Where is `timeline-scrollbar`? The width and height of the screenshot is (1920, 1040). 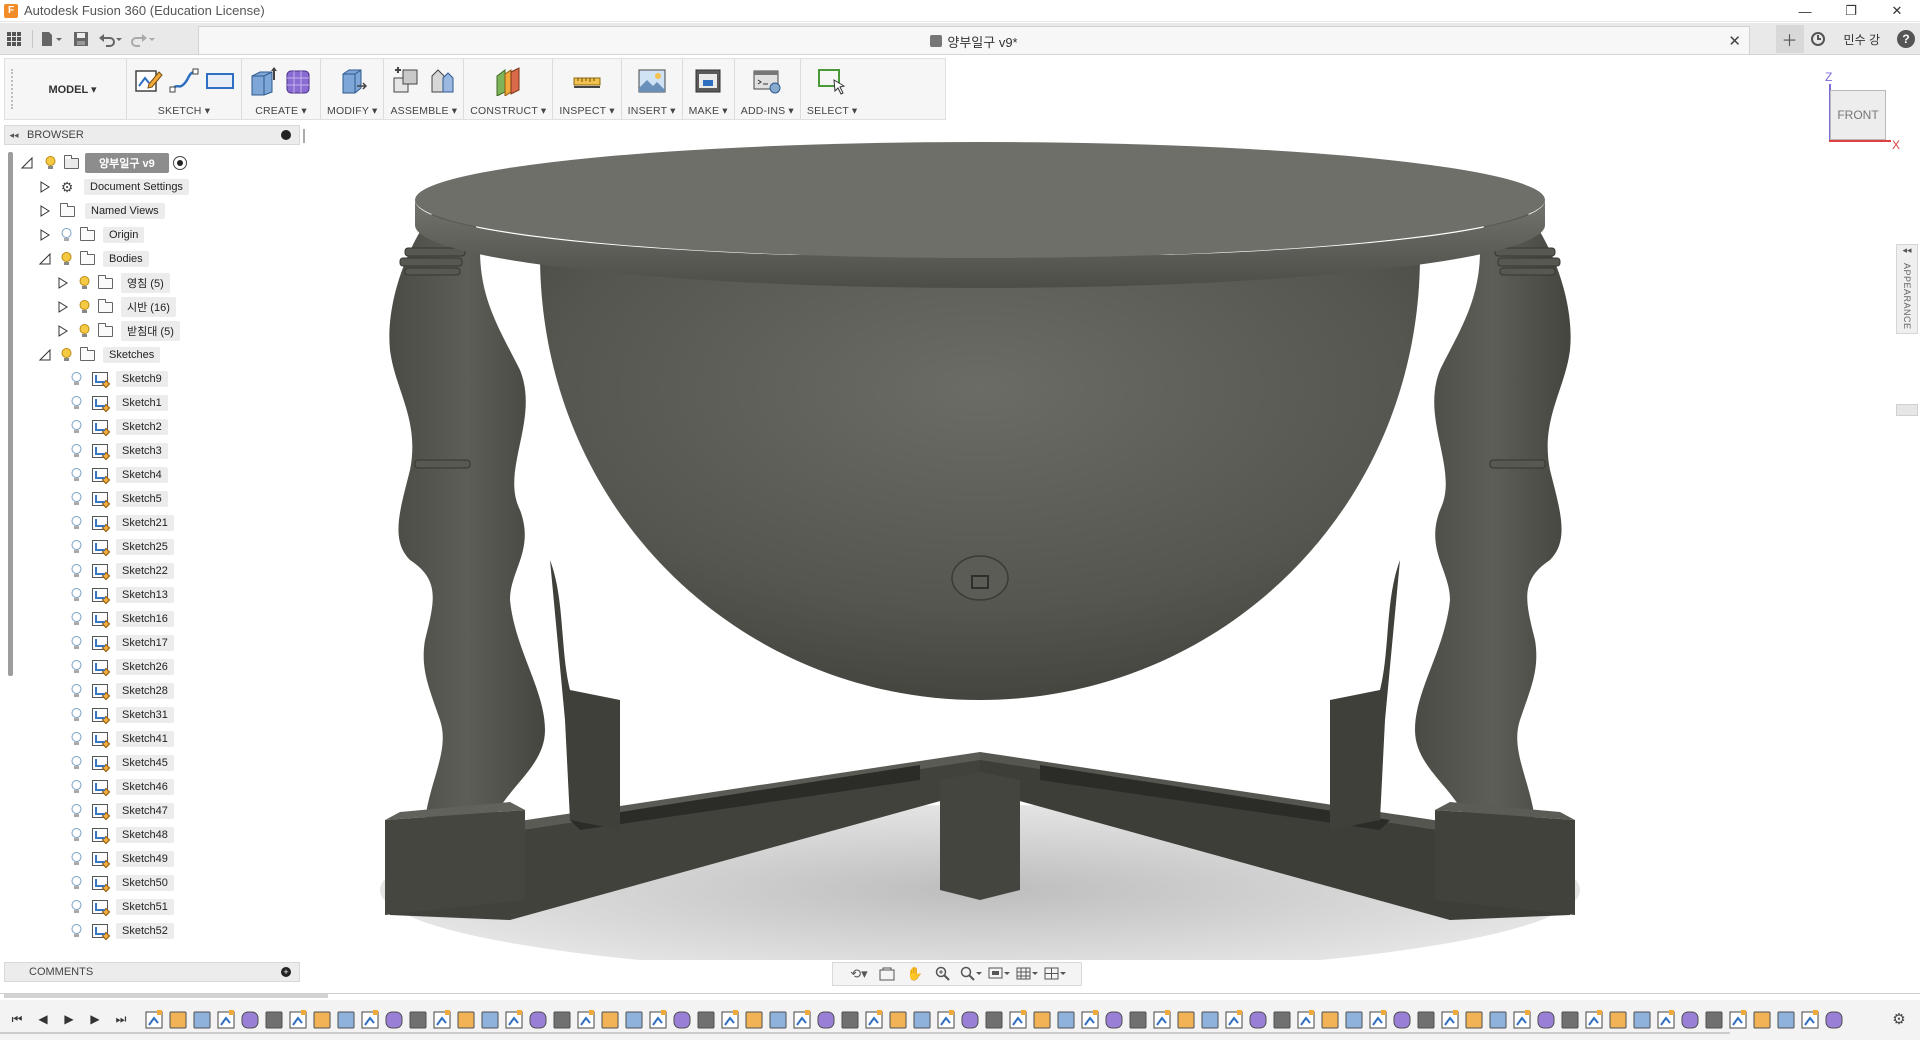 timeline-scrollbar is located at coordinates (166, 996).